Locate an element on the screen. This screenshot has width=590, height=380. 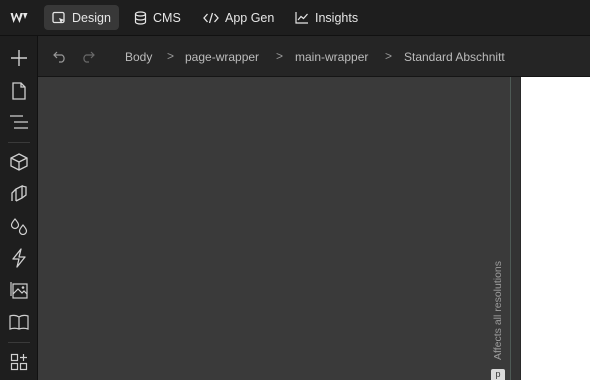
tab-app-gen: App Gen is located at coordinates (238, 17).